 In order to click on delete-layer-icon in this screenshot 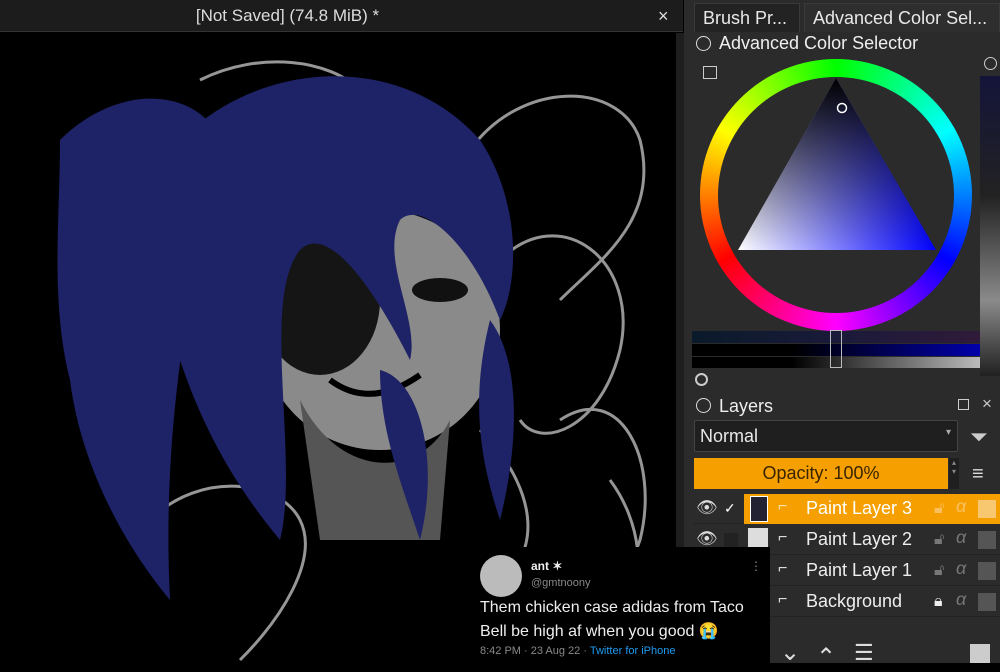, I will do `click(980, 653)`.